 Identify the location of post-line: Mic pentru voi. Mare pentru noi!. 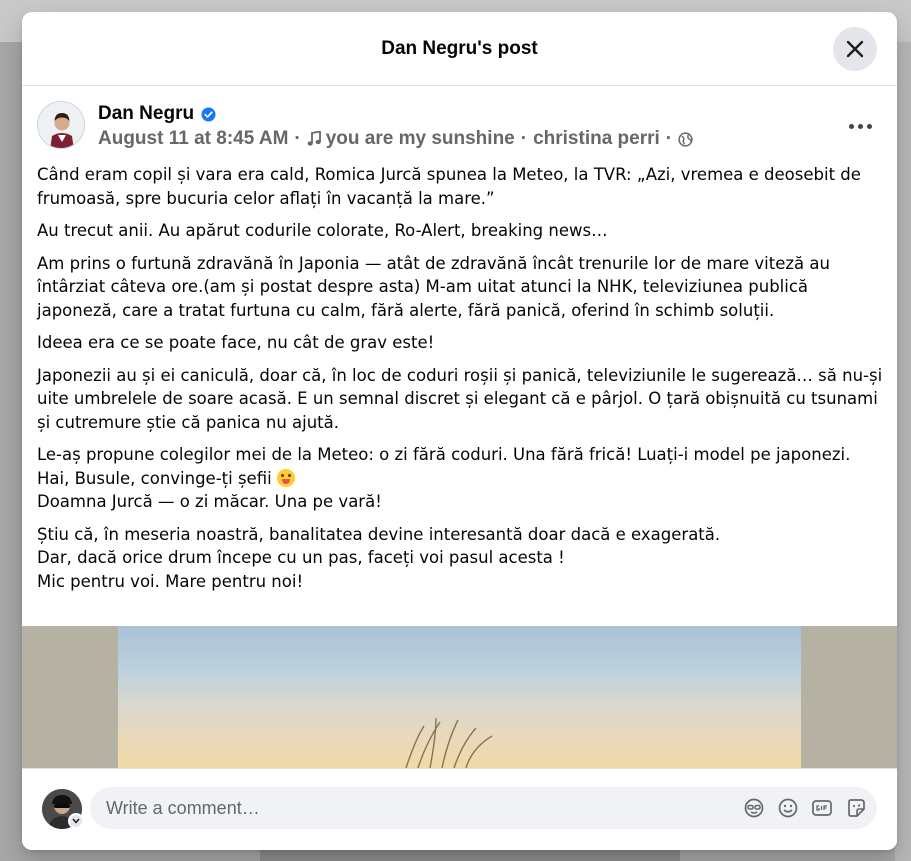
(170, 581).